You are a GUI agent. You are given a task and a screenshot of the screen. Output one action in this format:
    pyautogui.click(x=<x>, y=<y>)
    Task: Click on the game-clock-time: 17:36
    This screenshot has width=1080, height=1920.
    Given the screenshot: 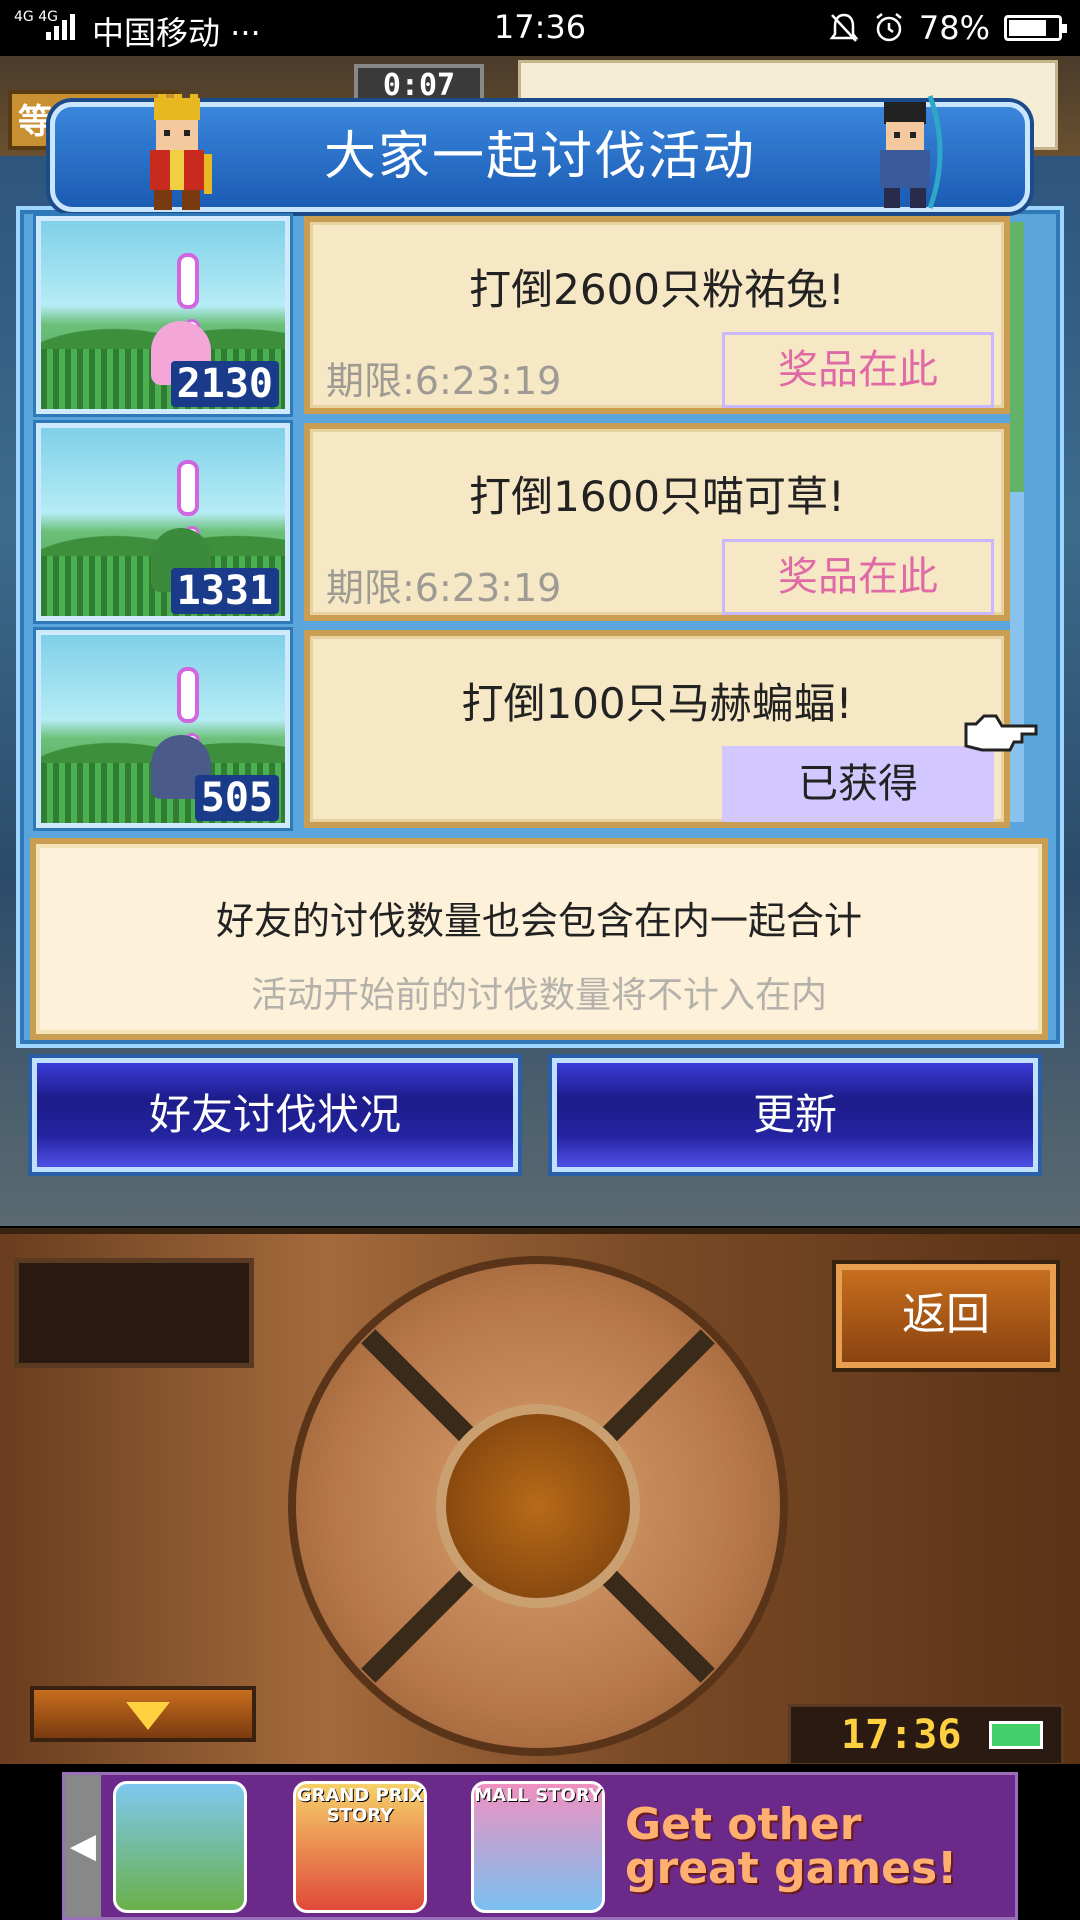 What is the action you would take?
    pyautogui.click(x=901, y=1735)
    